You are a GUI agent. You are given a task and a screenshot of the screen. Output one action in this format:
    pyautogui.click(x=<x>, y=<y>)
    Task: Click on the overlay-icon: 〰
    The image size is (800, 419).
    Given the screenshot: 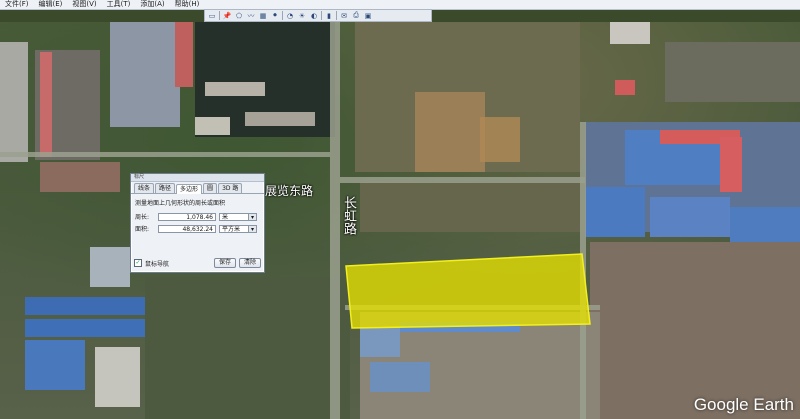 What is the action you would take?
    pyautogui.click(x=251, y=15)
    